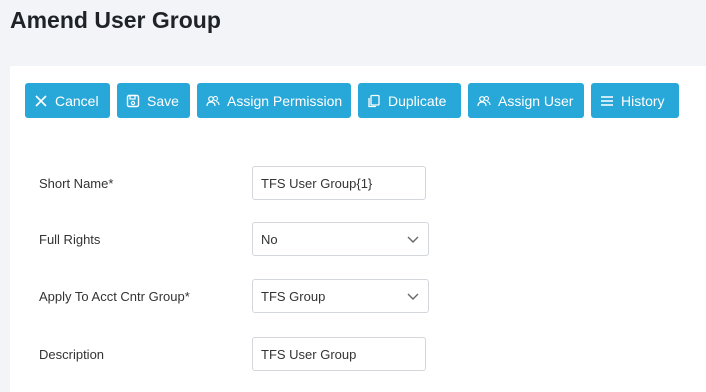 The image size is (706, 392). What do you see at coordinates (339, 354) in the screenshot?
I see `description-input: TFS User Group` at bounding box center [339, 354].